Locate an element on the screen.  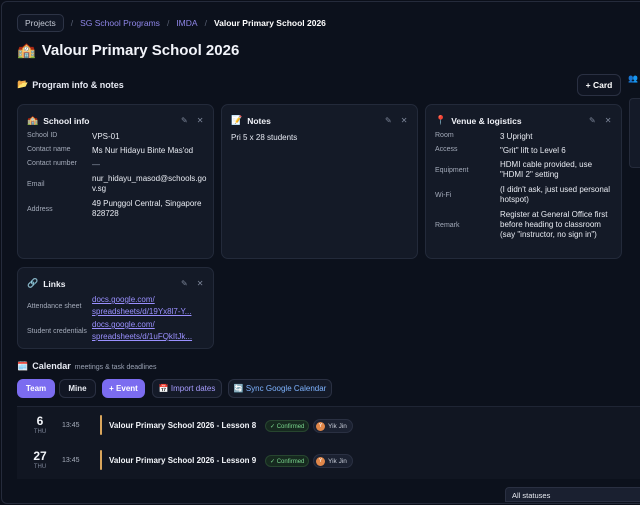
people-icon: 👥 is located at coordinates (633, 78).